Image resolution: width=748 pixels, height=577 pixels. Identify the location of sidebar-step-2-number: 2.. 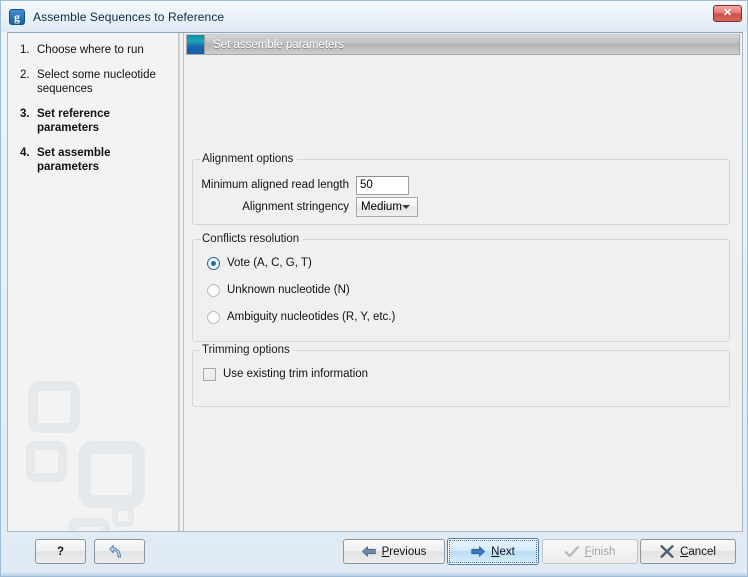
(25, 75).